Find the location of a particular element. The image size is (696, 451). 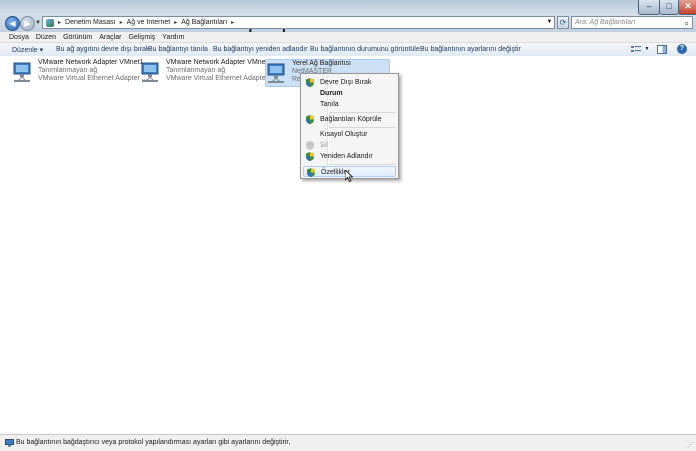

menu-item-create-shortcut: Kısayol Oluştur is located at coordinates (349, 134).